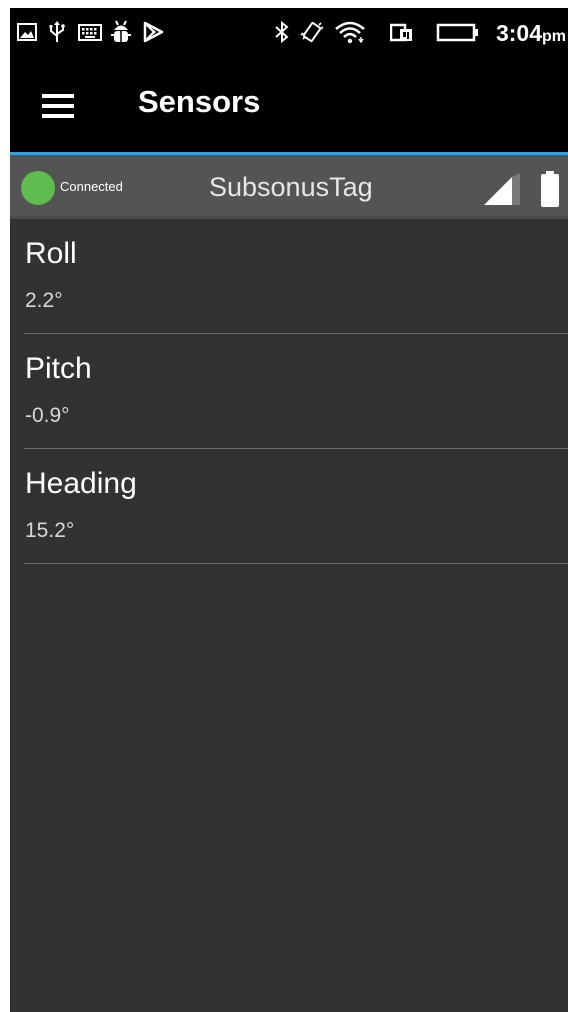 The height and width of the screenshot is (1012, 568). I want to click on page-title: Sensors, so click(199, 101).